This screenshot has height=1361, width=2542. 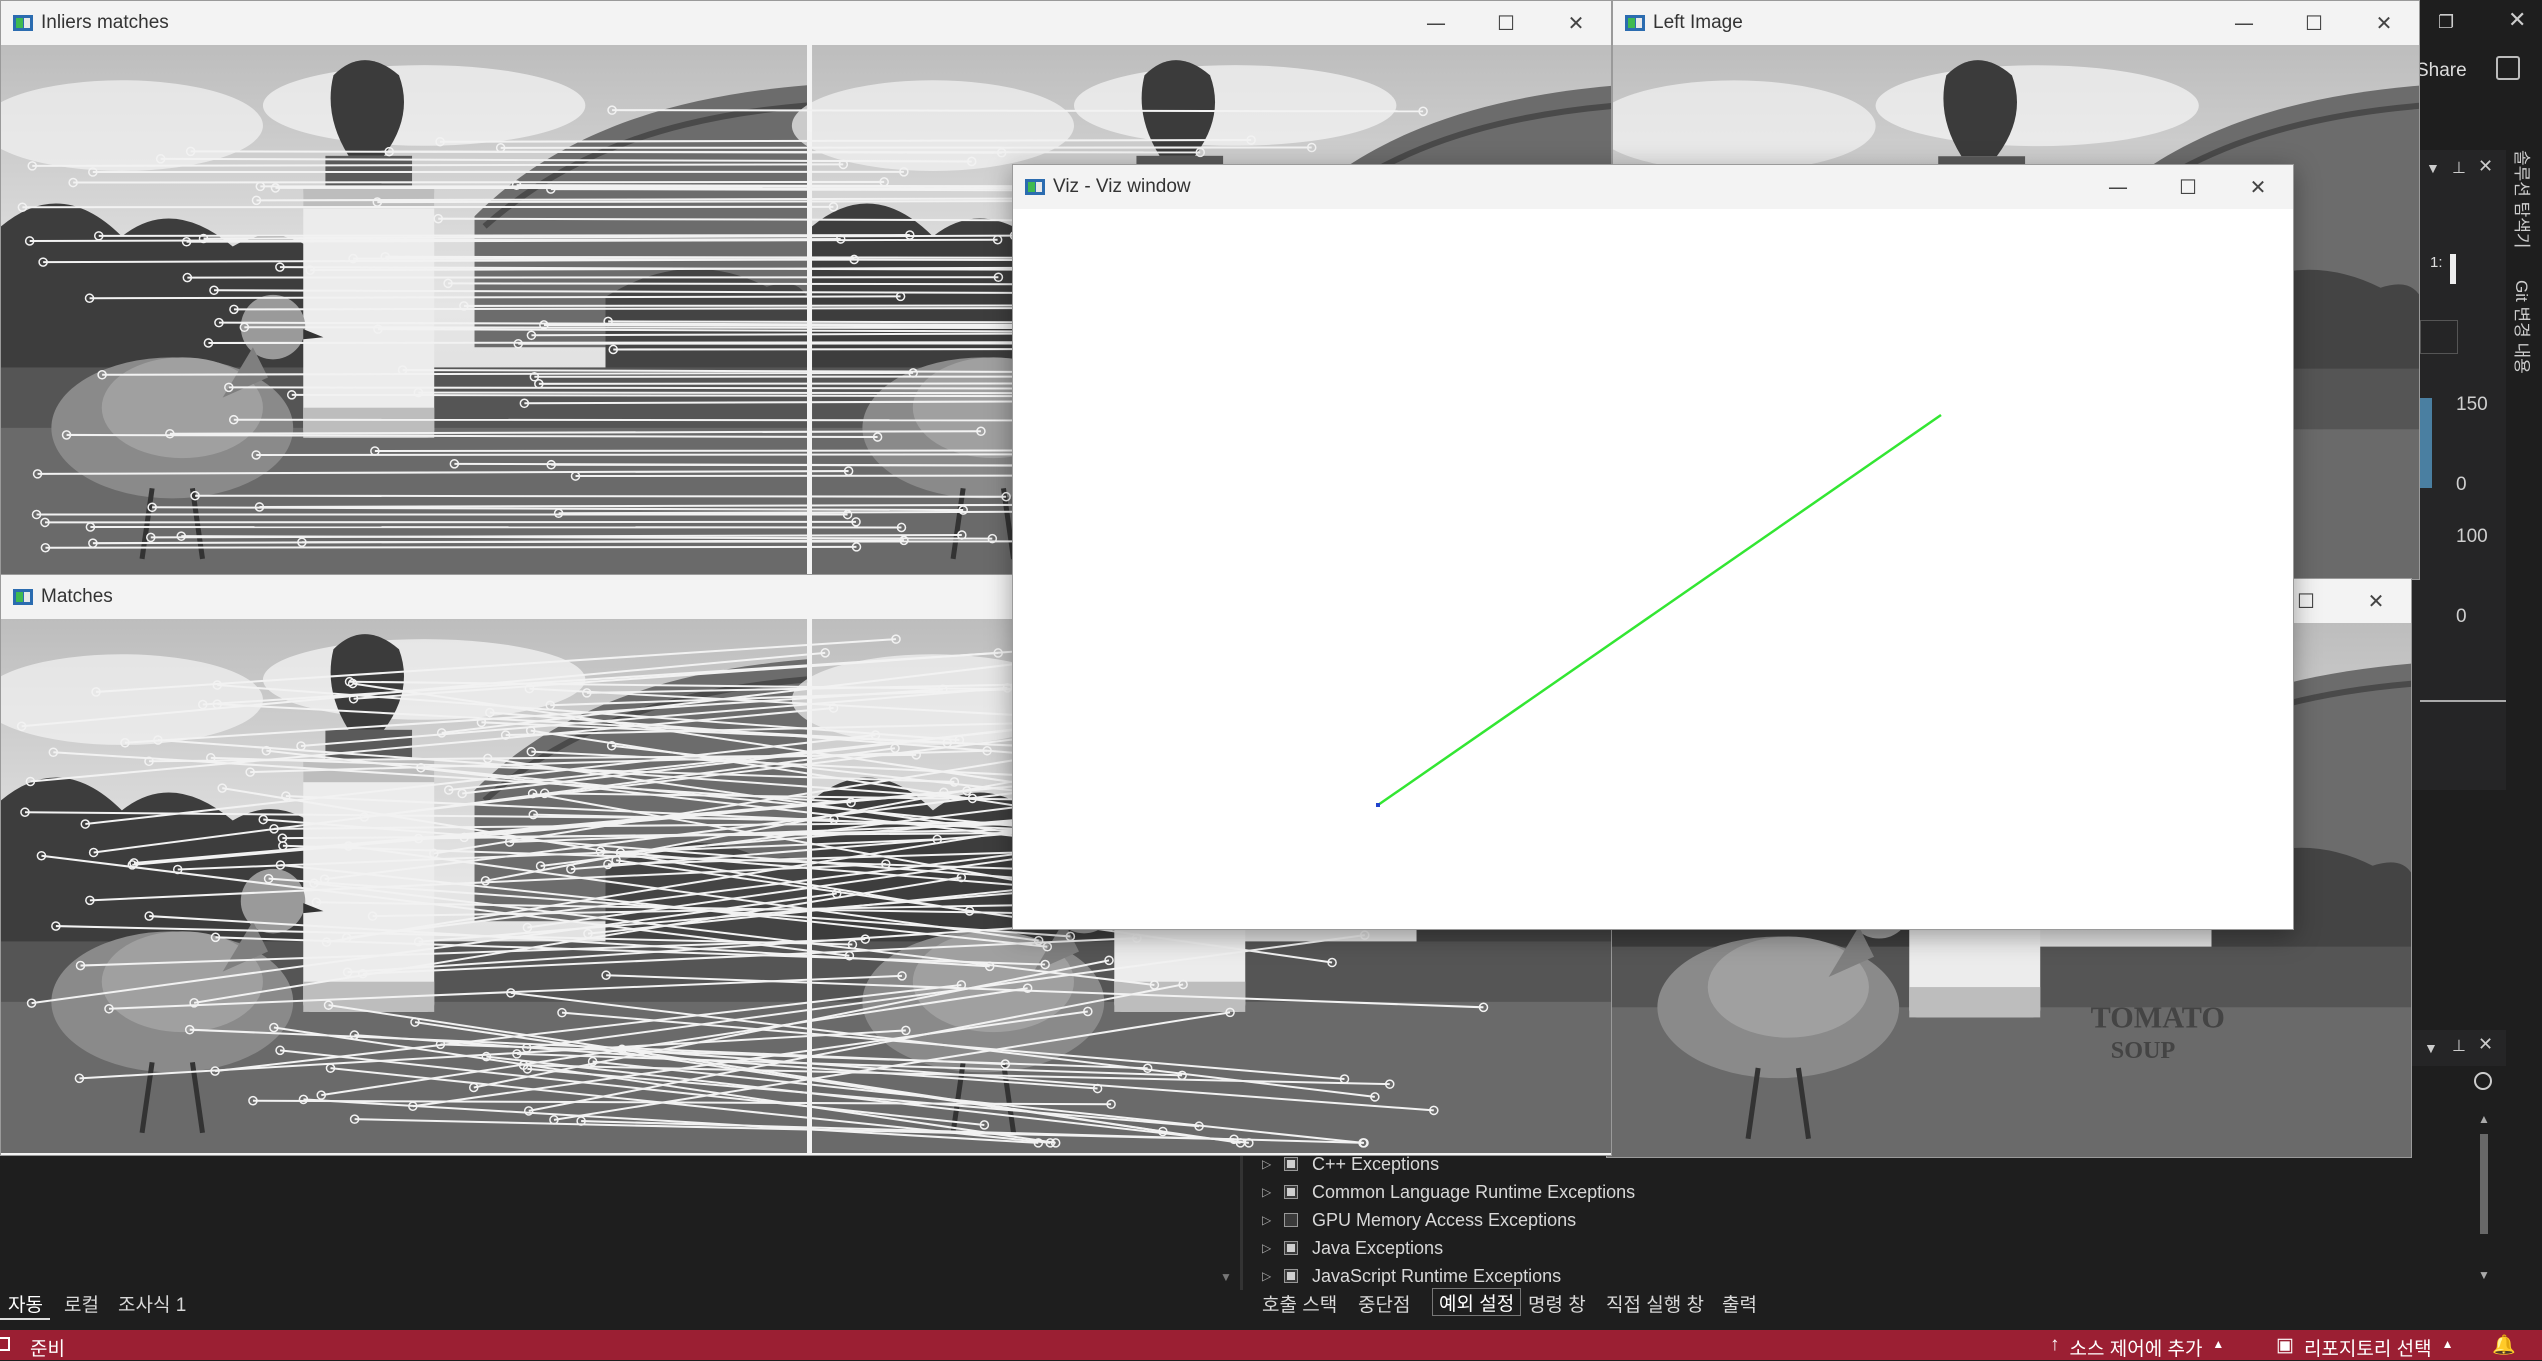 I want to click on status-ready: 준비, so click(x=47, y=1347).